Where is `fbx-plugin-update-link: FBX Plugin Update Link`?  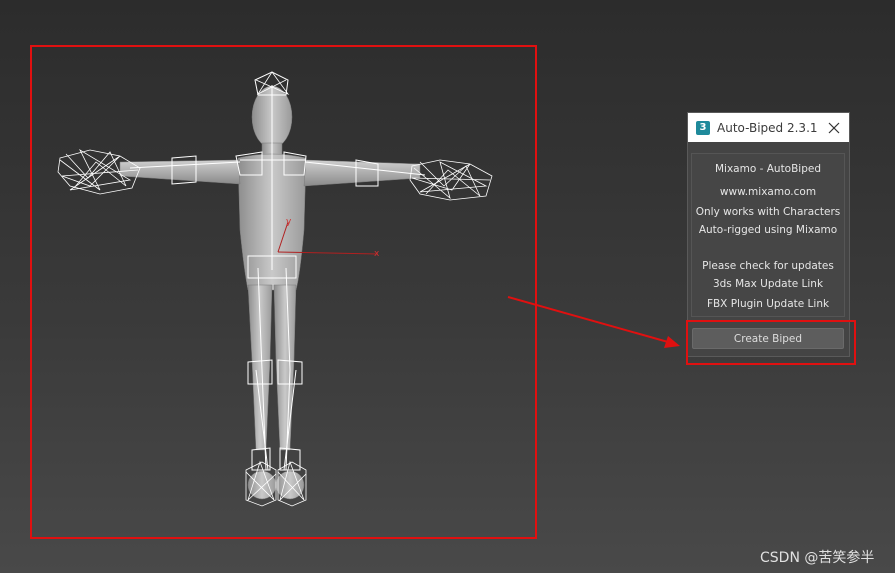
fbx-plugin-update-link: FBX Plugin Update Link is located at coordinates (768, 304).